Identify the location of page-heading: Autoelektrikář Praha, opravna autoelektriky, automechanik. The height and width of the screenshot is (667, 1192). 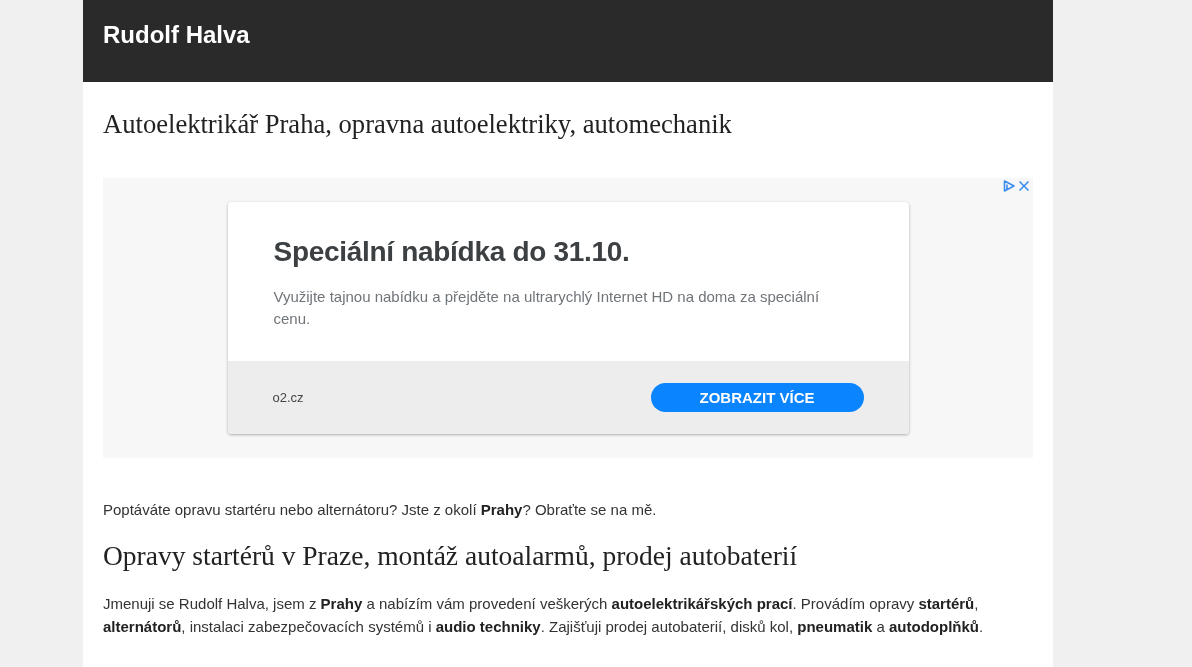
(418, 124).